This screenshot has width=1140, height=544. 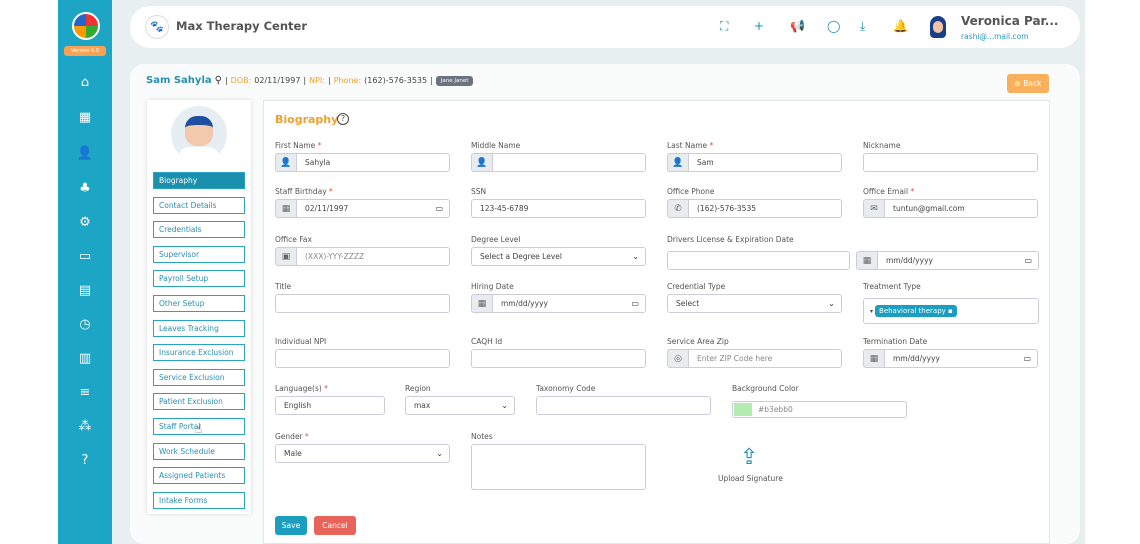 What do you see at coordinates (277, 80) in the screenshot?
I see `dob-value: 02/11/1997` at bounding box center [277, 80].